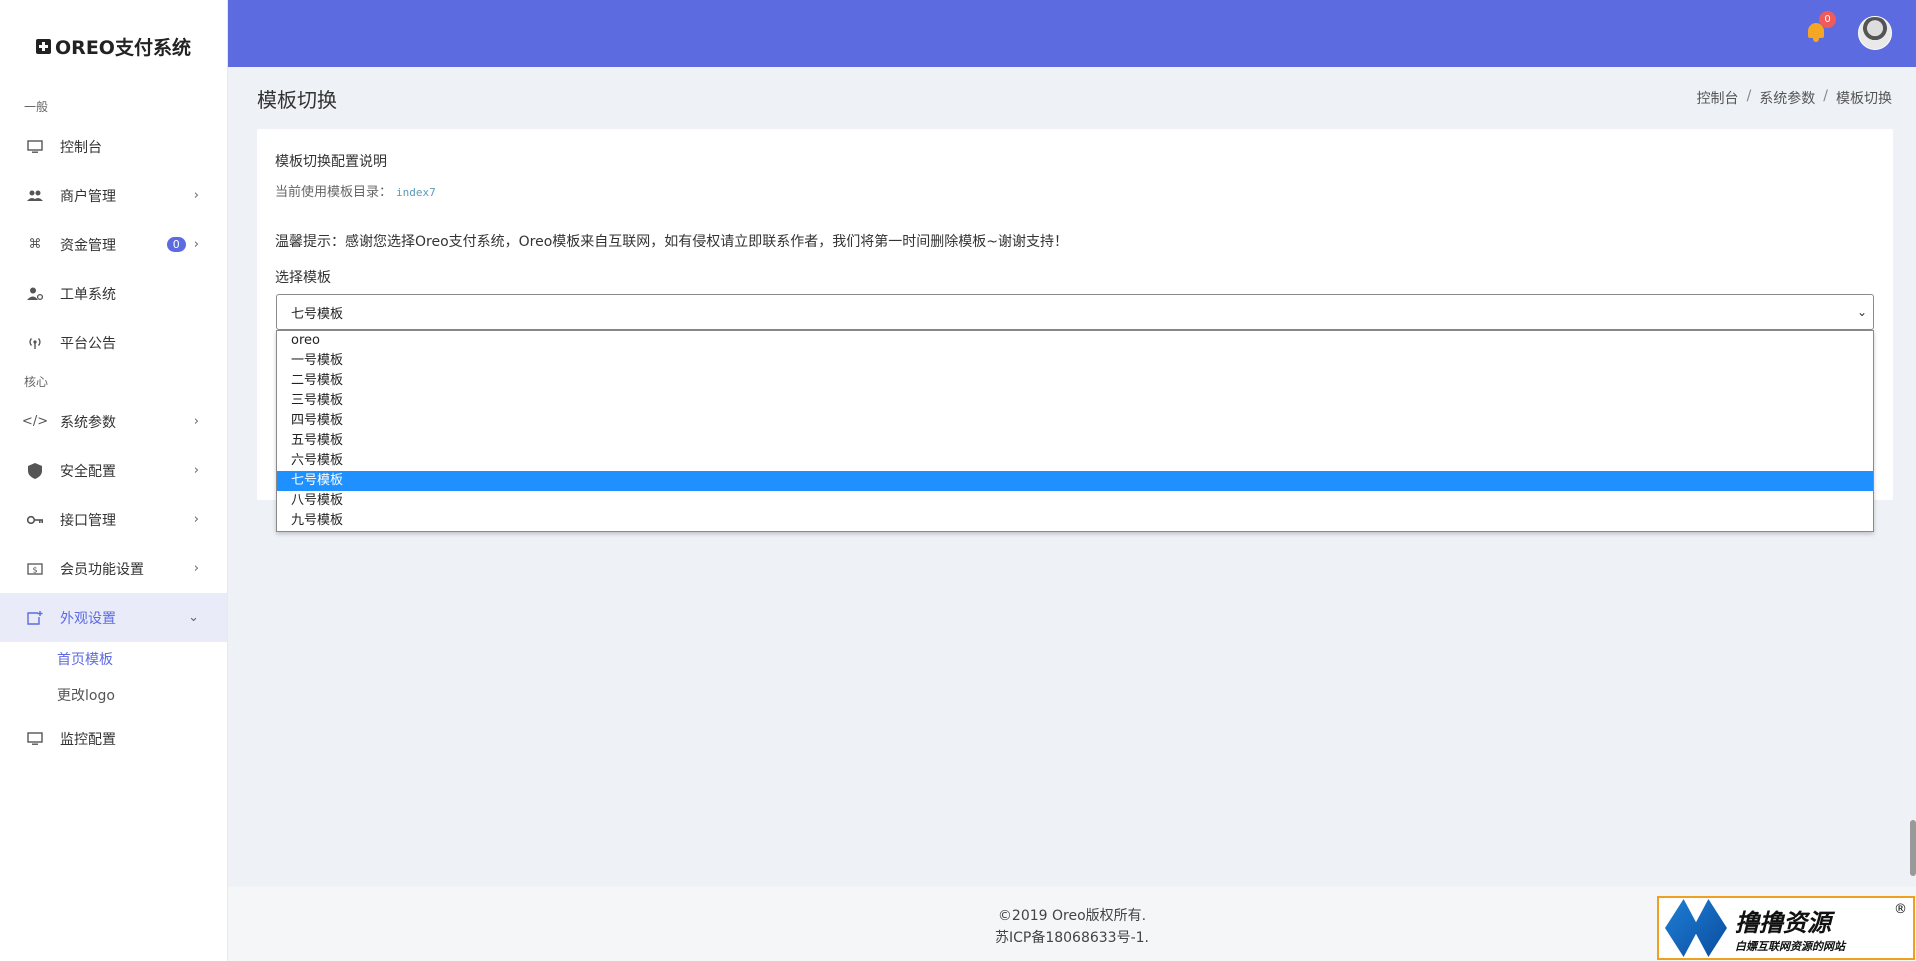  Describe the element at coordinates (1075, 481) in the screenshot. I see `option-template-7: 七号模板` at that location.